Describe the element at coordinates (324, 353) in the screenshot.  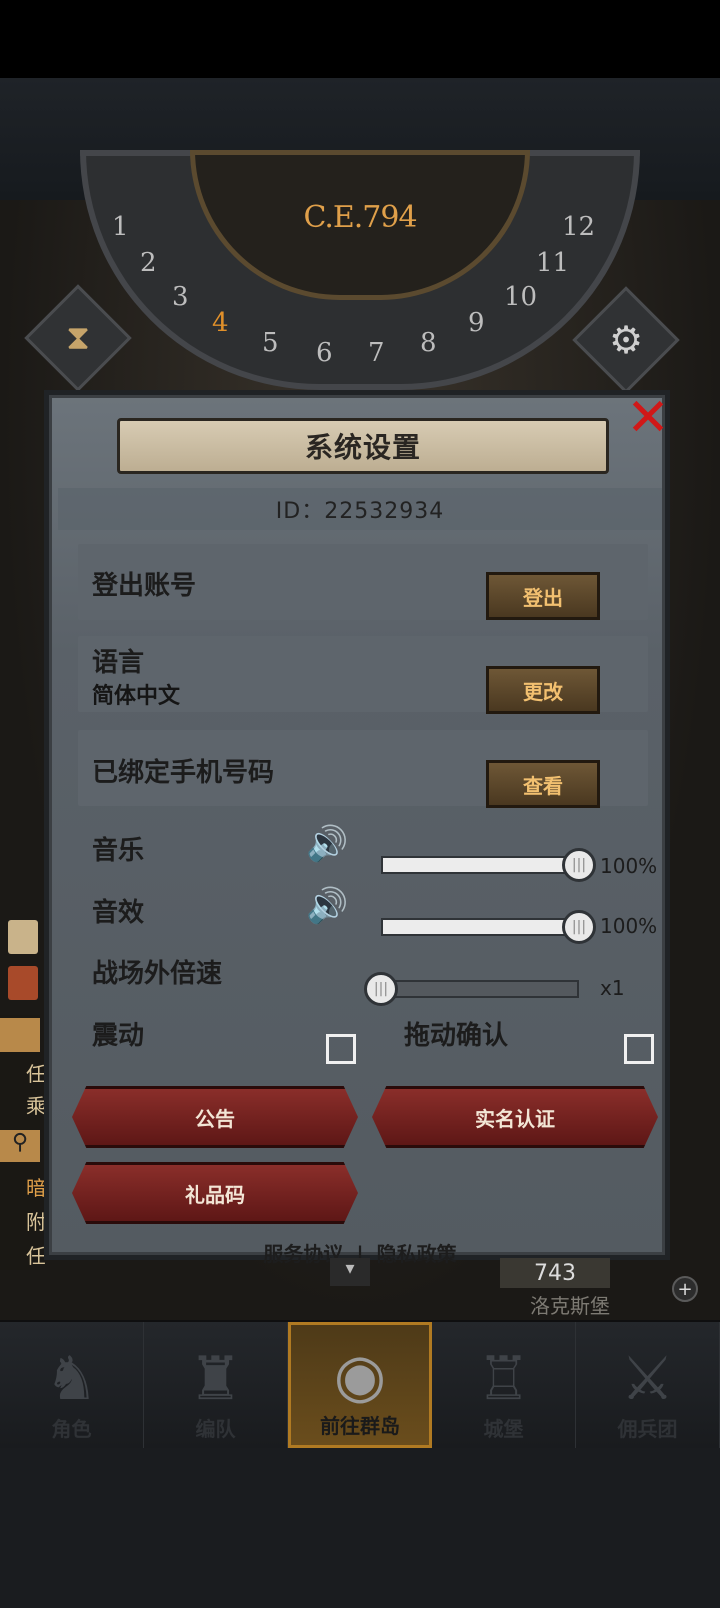
I see `month-6: 6` at that location.